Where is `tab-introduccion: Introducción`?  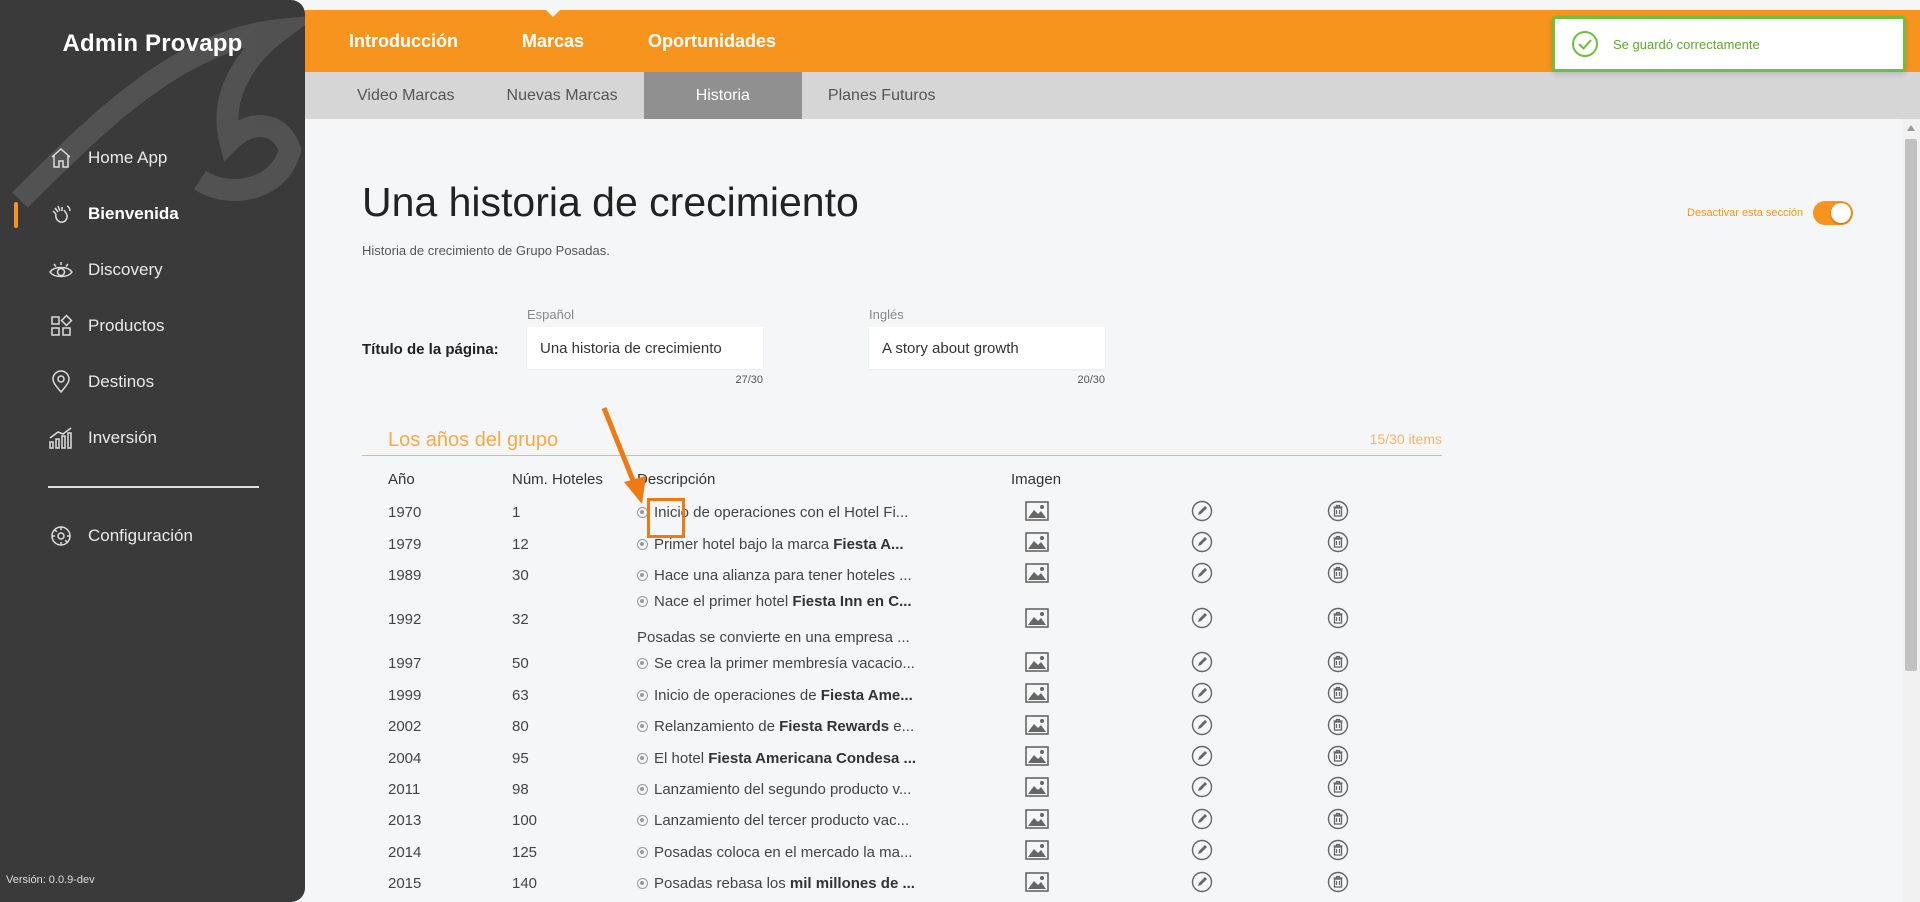
tab-introduccion: Introducción is located at coordinates (403, 41).